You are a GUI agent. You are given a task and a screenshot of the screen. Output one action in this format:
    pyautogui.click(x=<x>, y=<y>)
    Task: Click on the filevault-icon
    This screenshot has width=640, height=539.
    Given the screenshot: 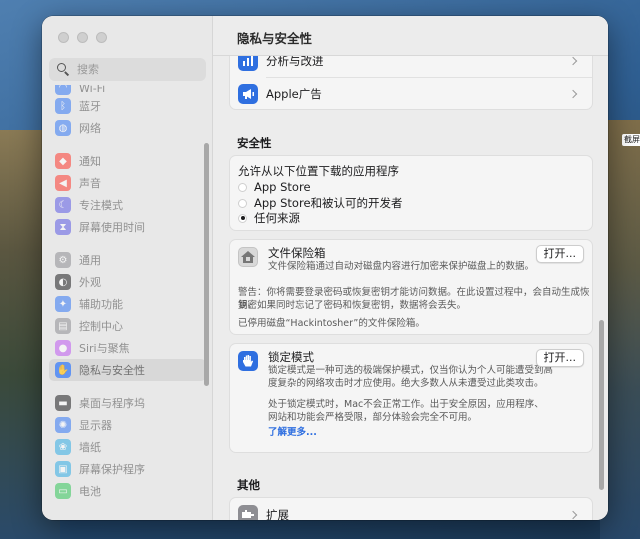 What is the action you would take?
    pyautogui.click(x=248, y=257)
    